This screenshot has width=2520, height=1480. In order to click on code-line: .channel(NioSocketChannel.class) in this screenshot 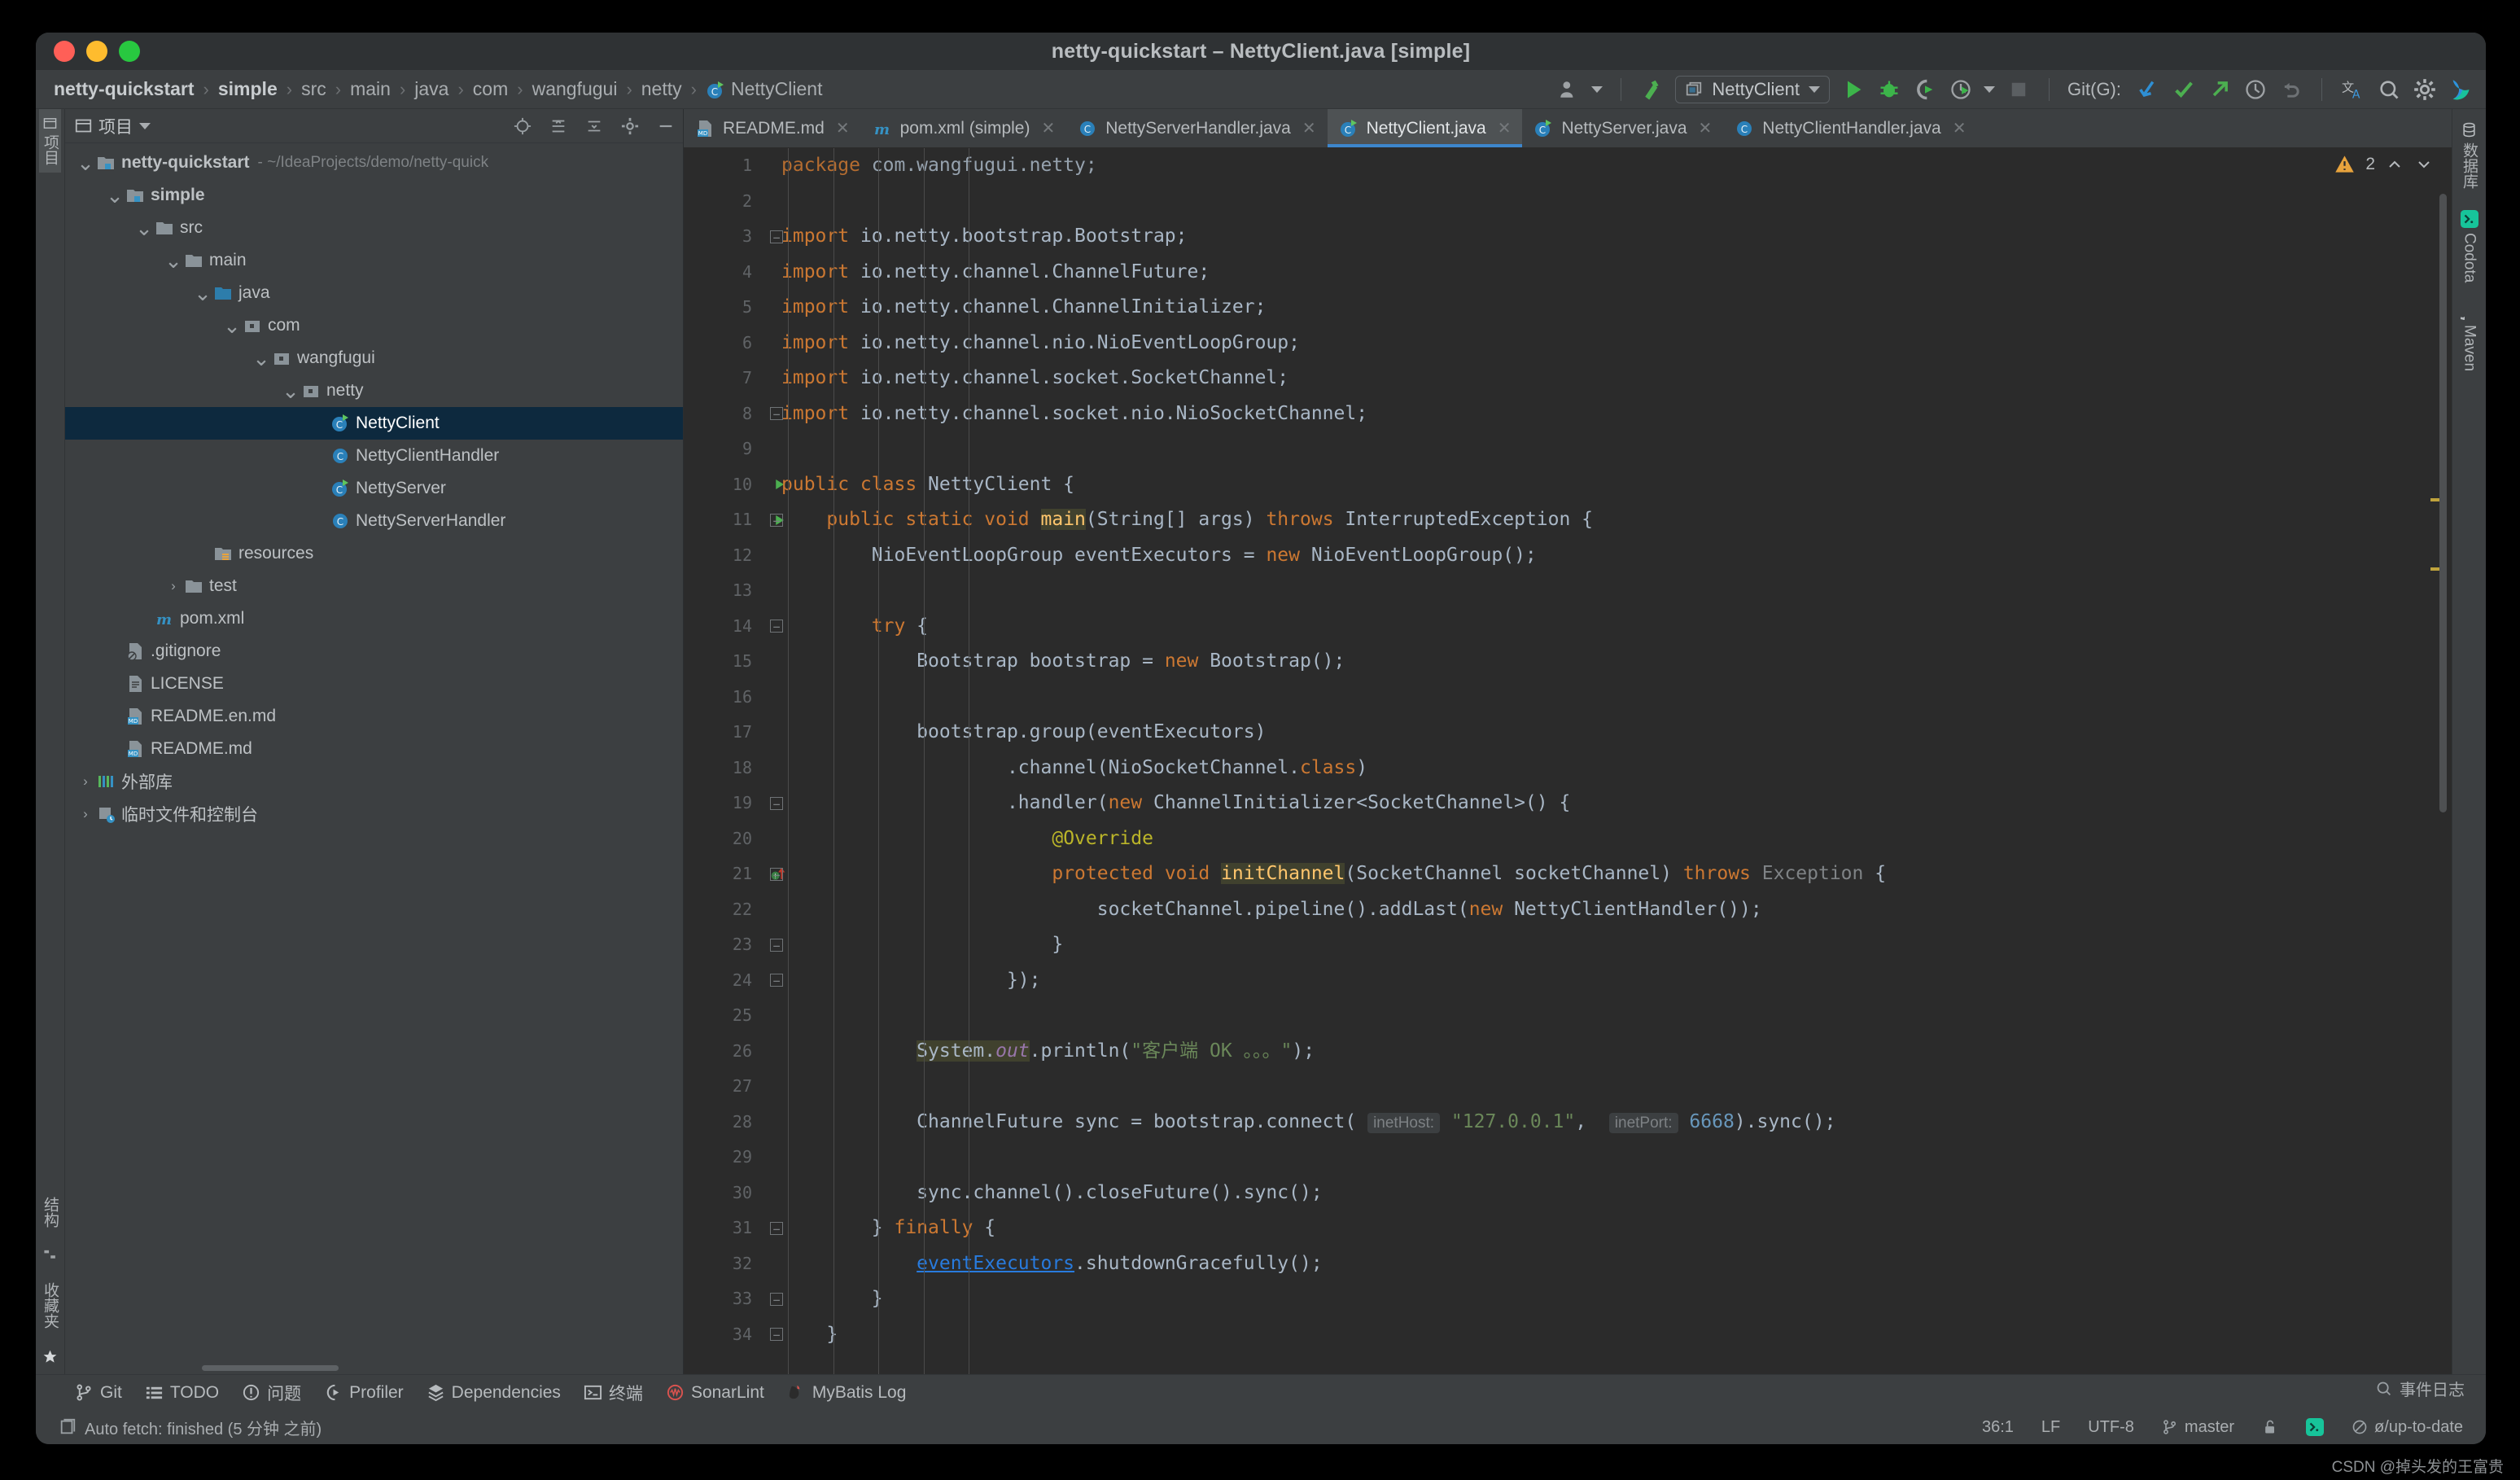, I will do `click(1603, 768)`.